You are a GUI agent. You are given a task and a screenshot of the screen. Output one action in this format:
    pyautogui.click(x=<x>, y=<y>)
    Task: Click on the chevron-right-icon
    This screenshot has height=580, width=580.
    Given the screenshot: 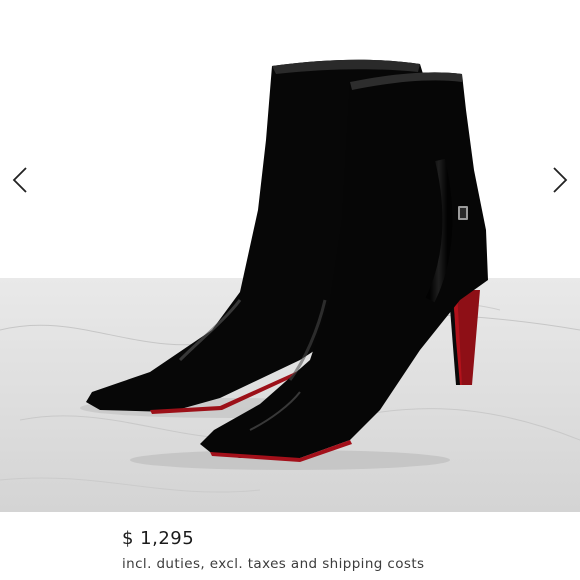 What is the action you would take?
    pyautogui.click(x=560, y=182)
    